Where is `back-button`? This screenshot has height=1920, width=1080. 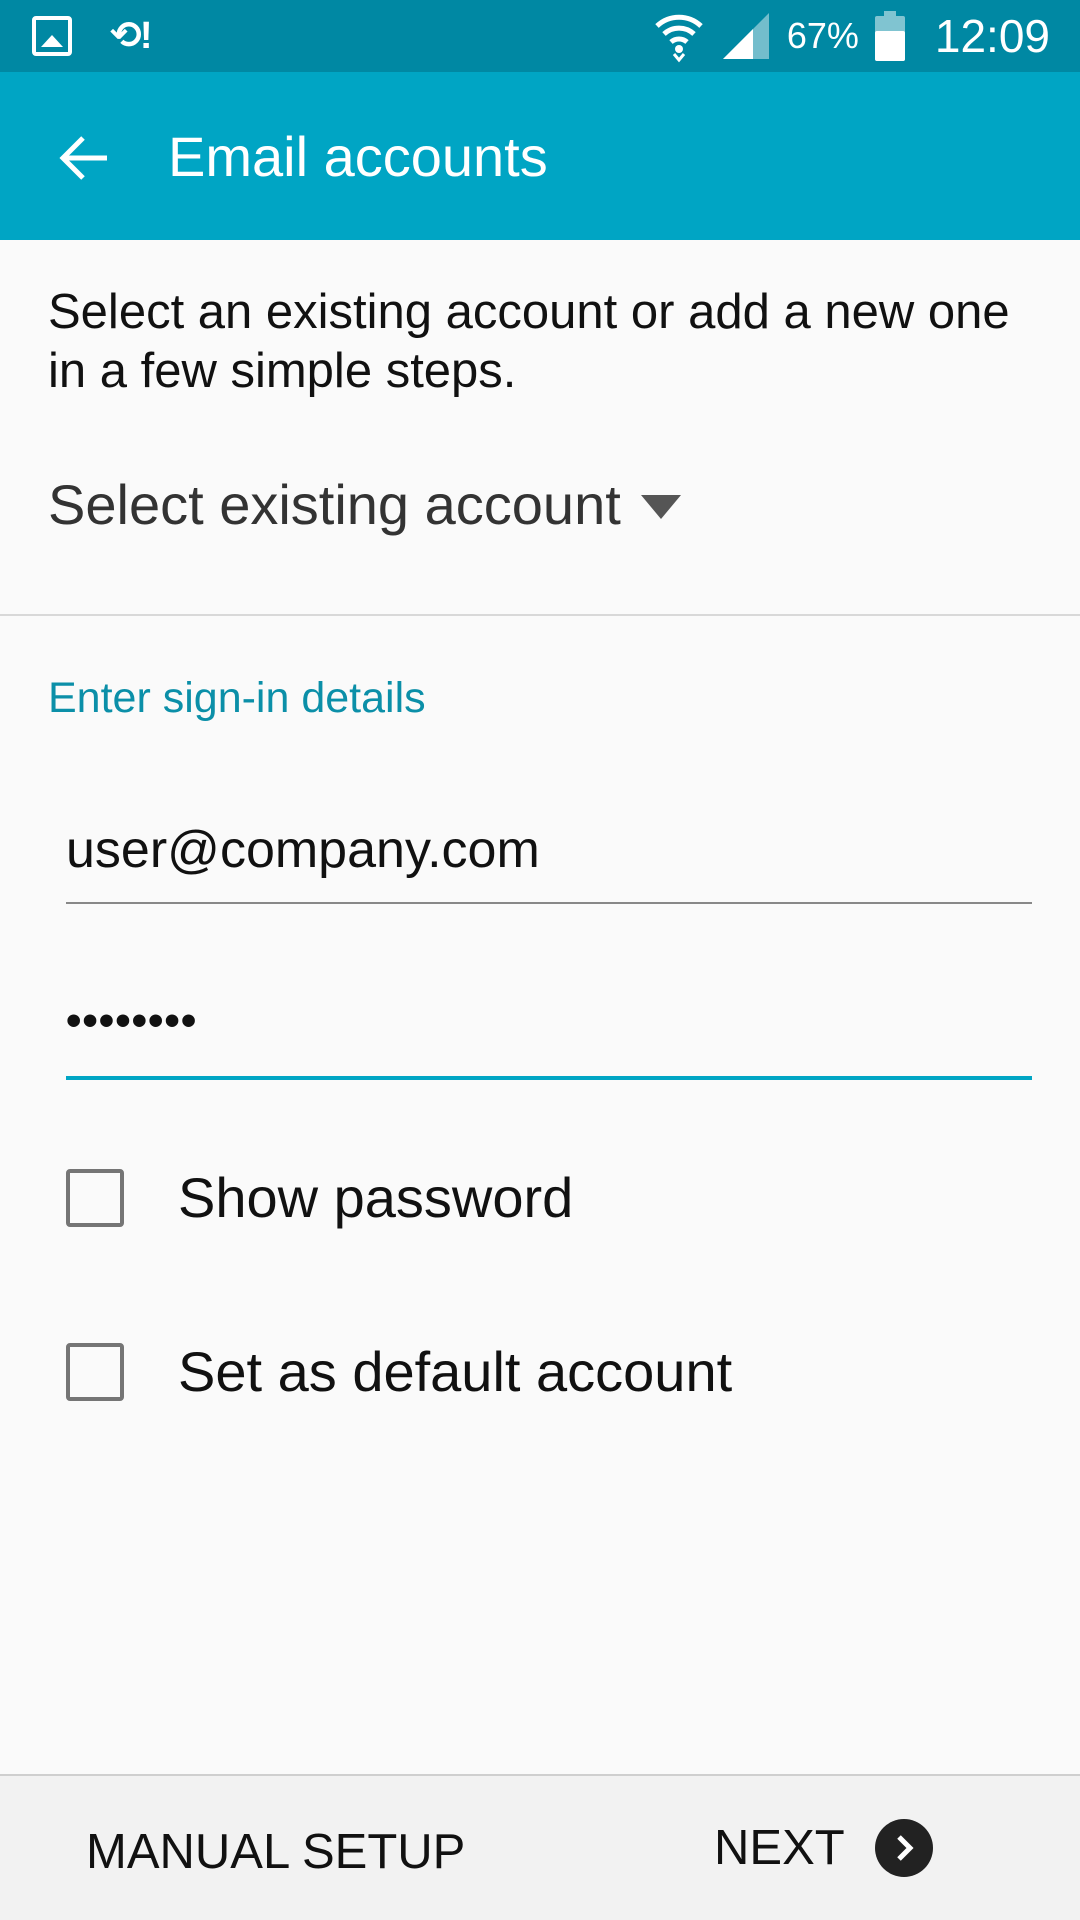 back-button is located at coordinates (84, 158).